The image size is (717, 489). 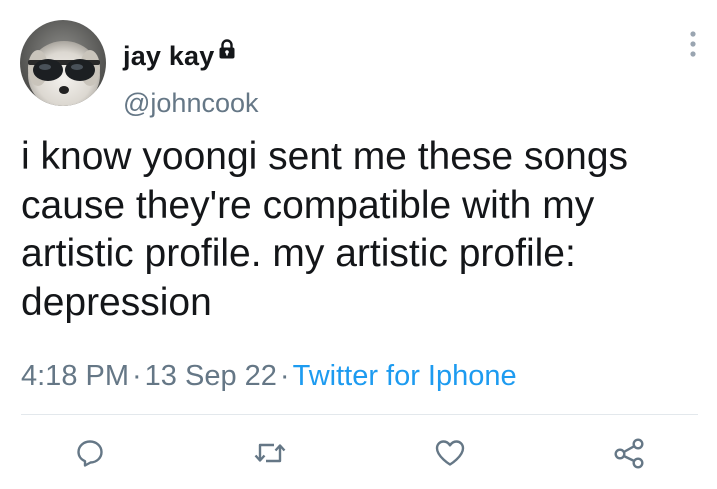 What do you see at coordinates (191, 103) in the screenshot?
I see `author-handle: @johncook` at bounding box center [191, 103].